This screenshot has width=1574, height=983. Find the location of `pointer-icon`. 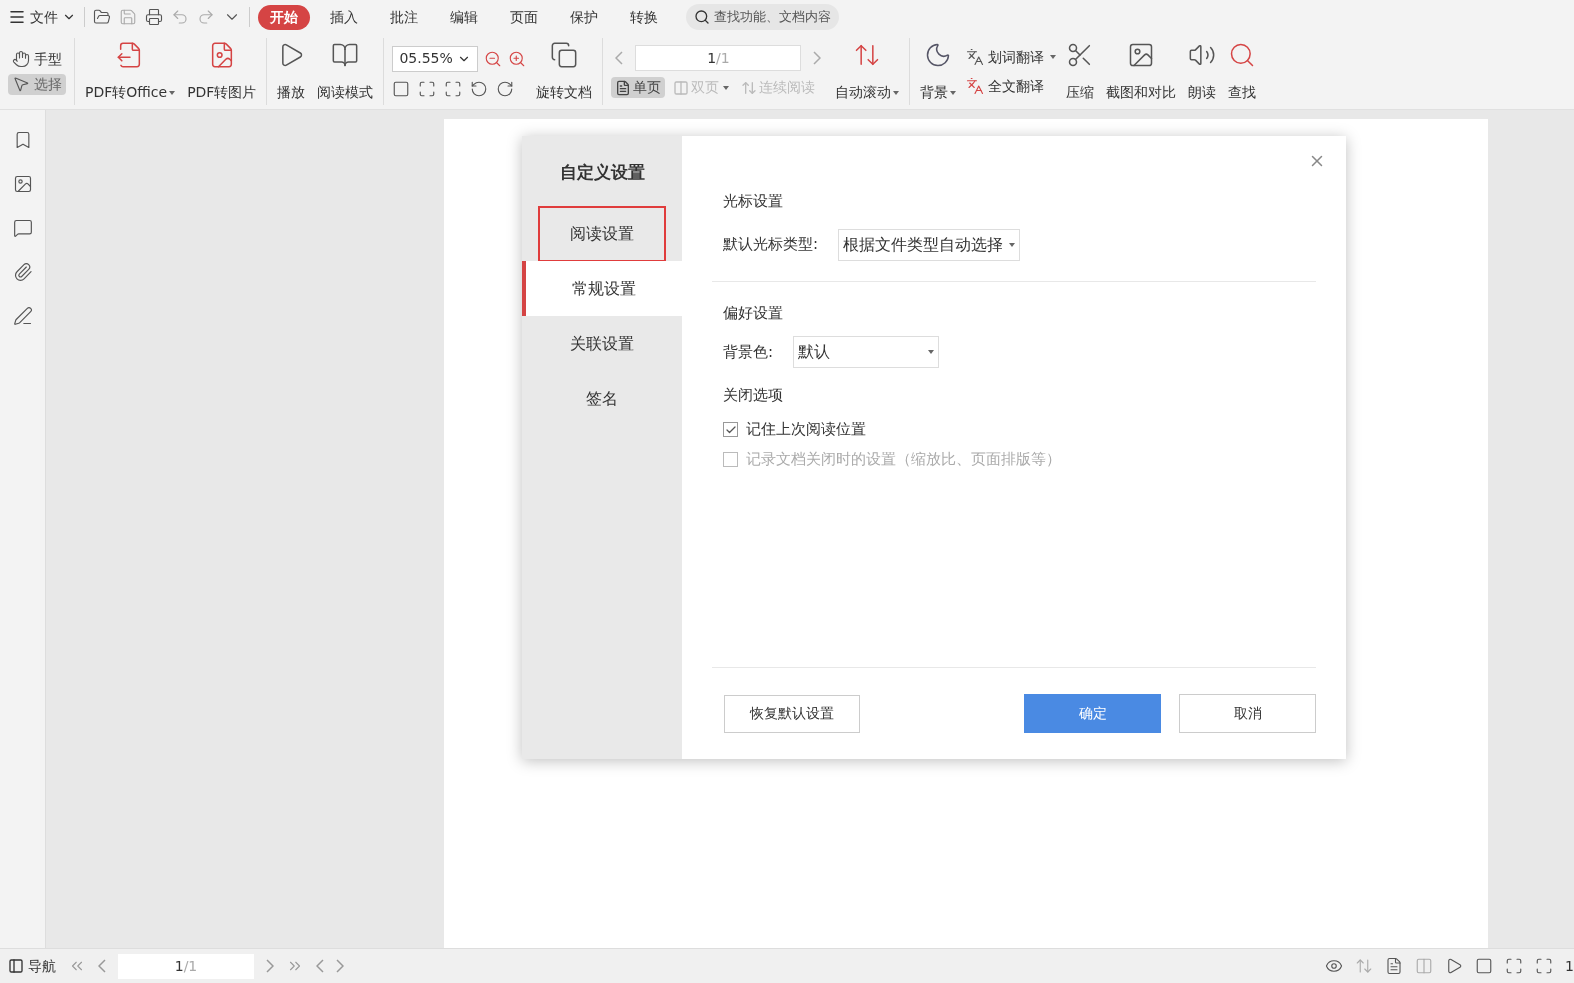

pointer-icon is located at coordinates (21, 84).